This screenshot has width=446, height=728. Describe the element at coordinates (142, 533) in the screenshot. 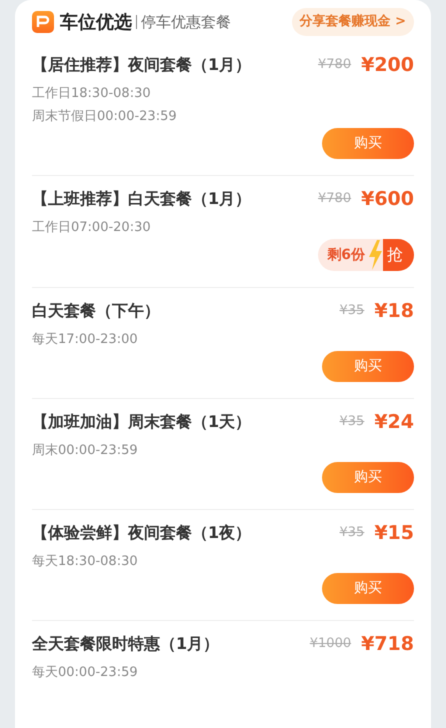

I see `package-title: 【体验尝鲜】夜间套餐（1夜）` at that location.